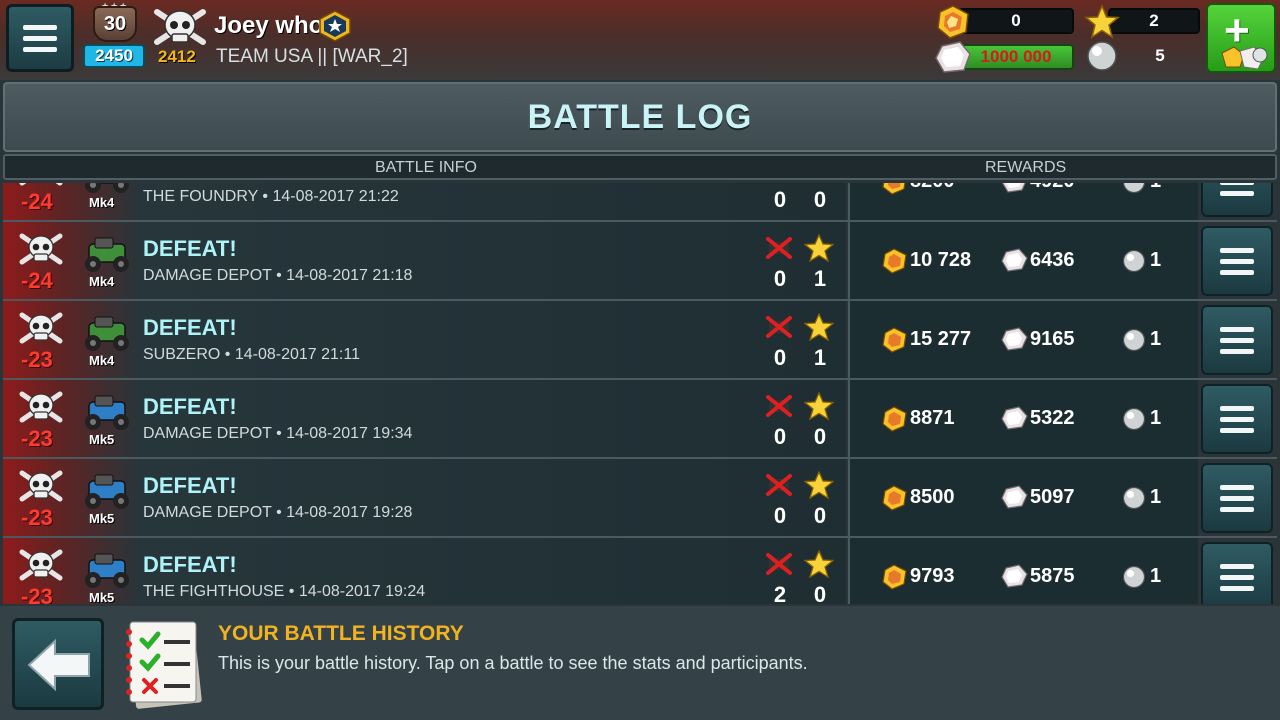 Image resolution: width=1280 pixels, height=720 pixels. What do you see at coordinates (820, 357) in the screenshot?
I see `star-count: 1` at bounding box center [820, 357].